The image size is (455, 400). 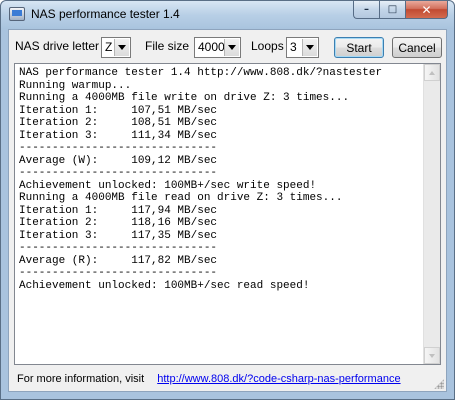 What do you see at coordinates (118, 210) in the screenshot?
I see `log-line: Iteration 1: 117,94 MB/sec` at bounding box center [118, 210].